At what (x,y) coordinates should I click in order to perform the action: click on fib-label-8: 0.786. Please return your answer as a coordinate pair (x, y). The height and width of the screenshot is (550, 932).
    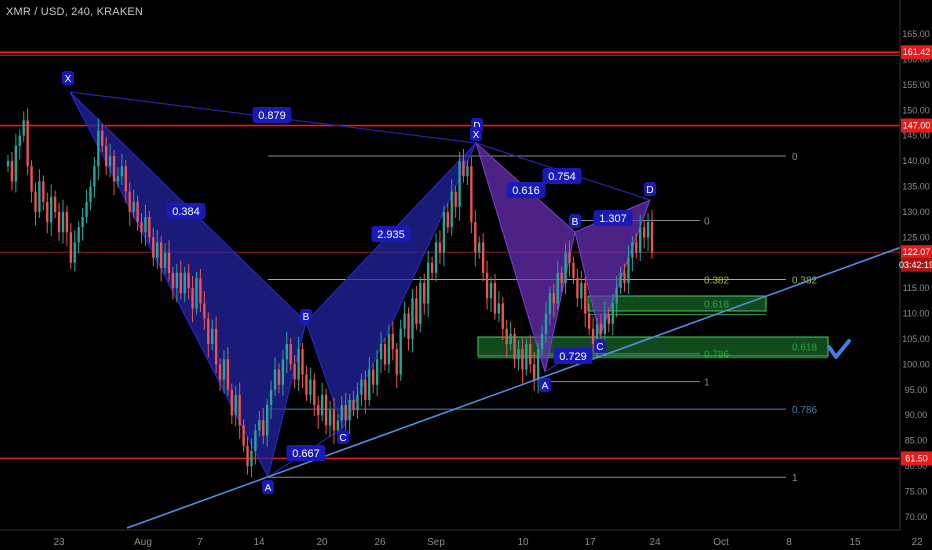
    Looking at the image, I should click on (804, 410).